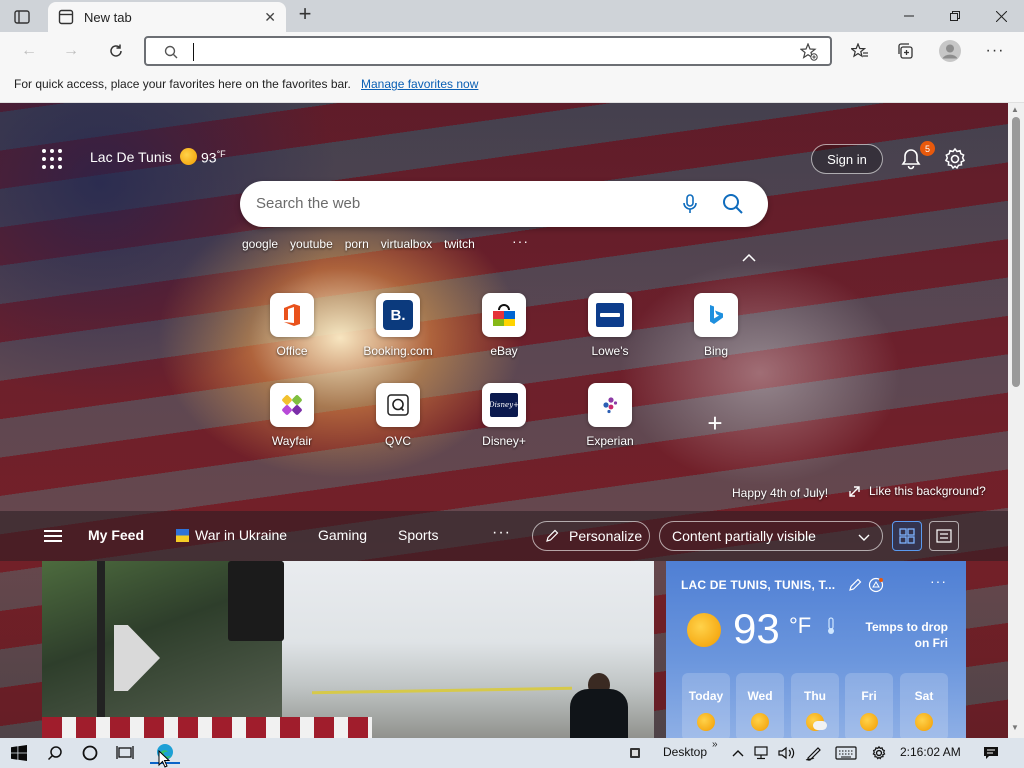 The image size is (1024, 768). What do you see at coordinates (715, 744) in the screenshot?
I see `double-chevron-icon: »` at bounding box center [715, 744].